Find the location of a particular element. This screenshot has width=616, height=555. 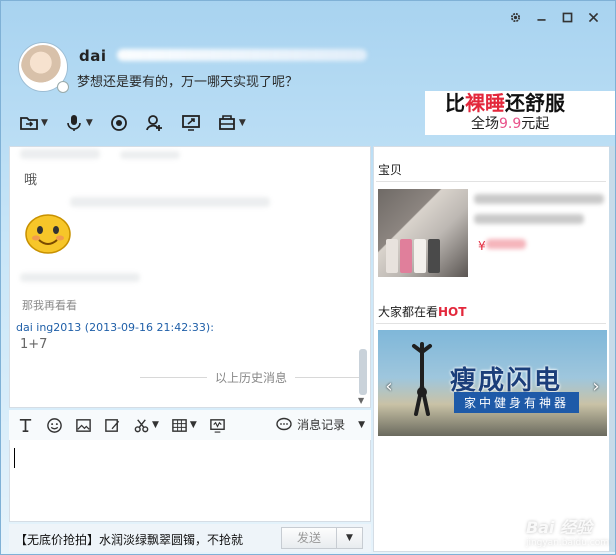

nickname-redaction is located at coordinates (242, 55).